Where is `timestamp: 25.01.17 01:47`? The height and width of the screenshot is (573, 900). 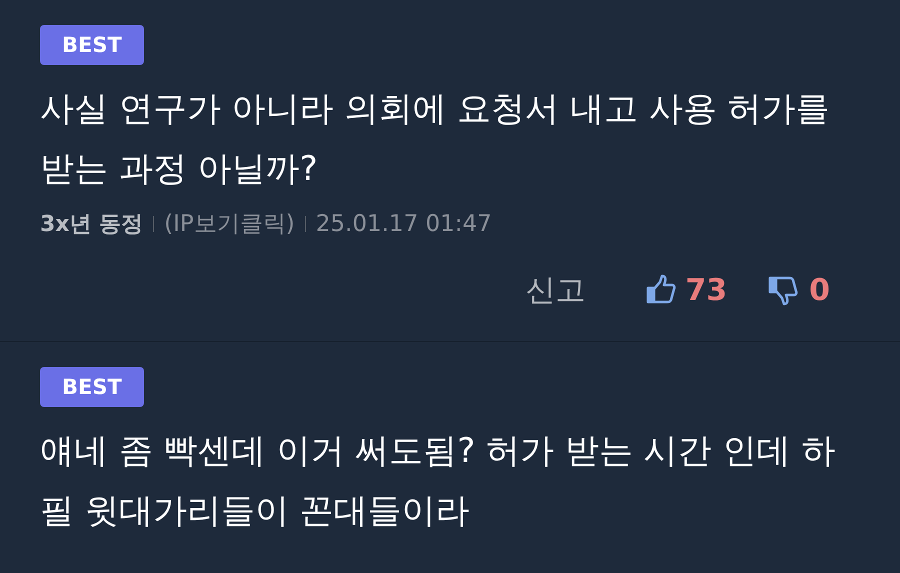 timestamp: 25.01.17 01:47 is located at coordinates (404, 224).